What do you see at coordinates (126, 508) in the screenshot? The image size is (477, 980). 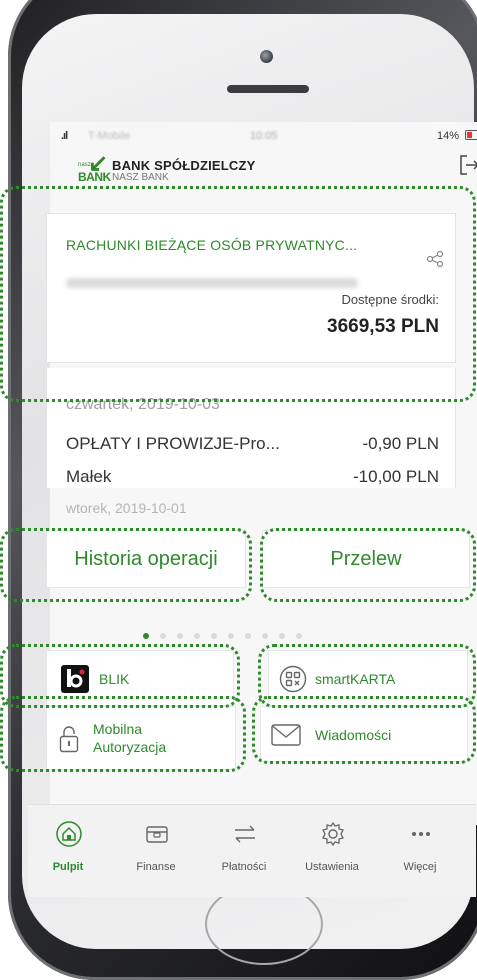 I see `transaction-date: wtorek, 2019-10-01` at bounding box center [126, 508].